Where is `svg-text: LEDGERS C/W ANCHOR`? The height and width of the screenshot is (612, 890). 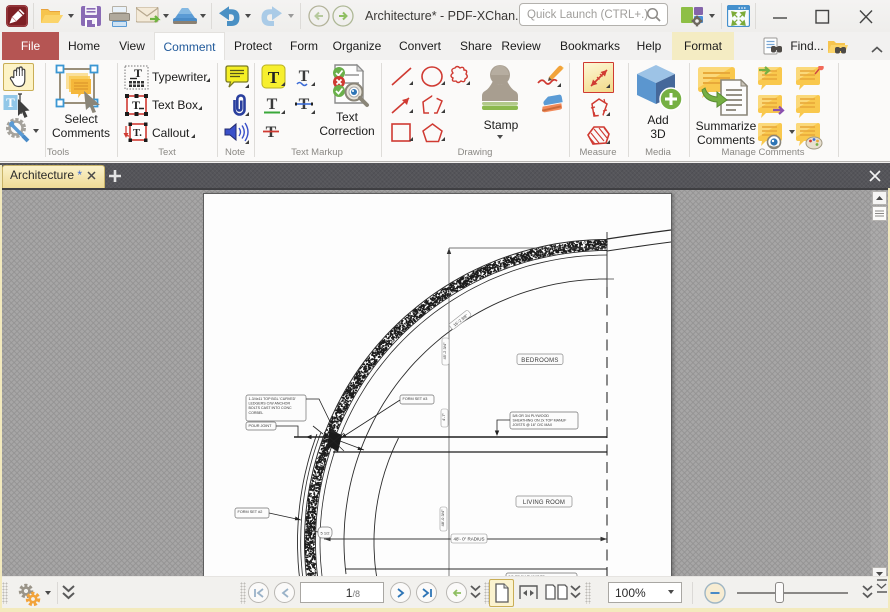
svg-text: LEDGERS C/W ANCHOR is located at coordinates (270, 404).